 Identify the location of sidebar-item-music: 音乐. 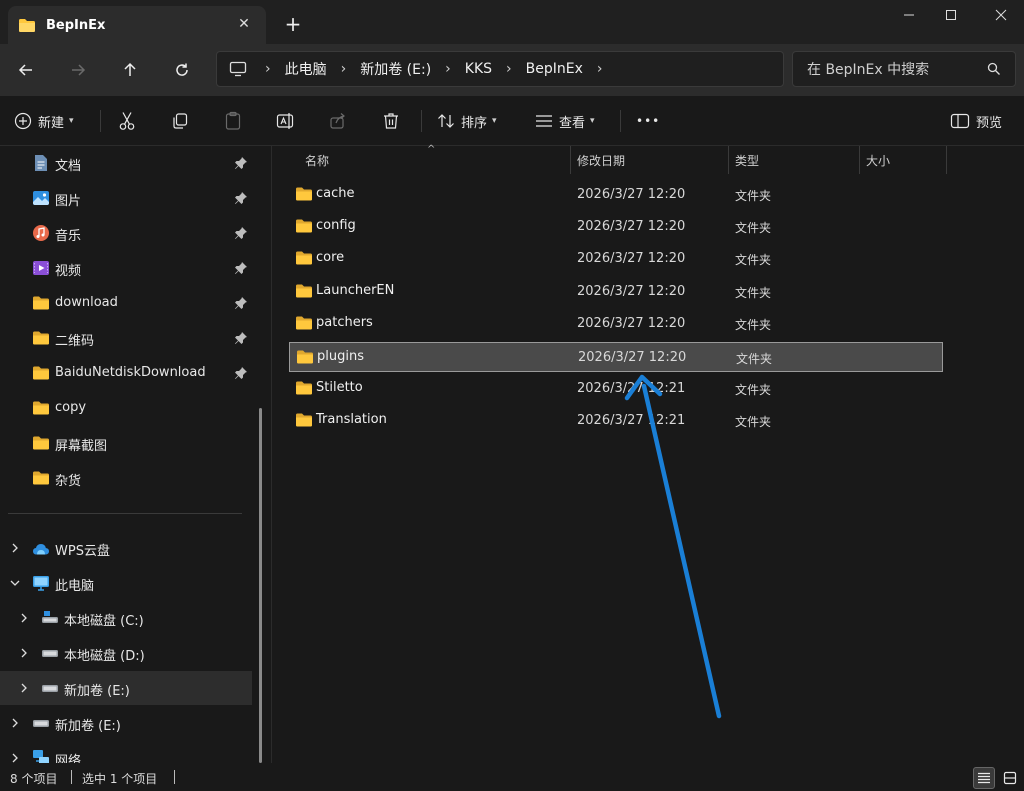
(126, 233).